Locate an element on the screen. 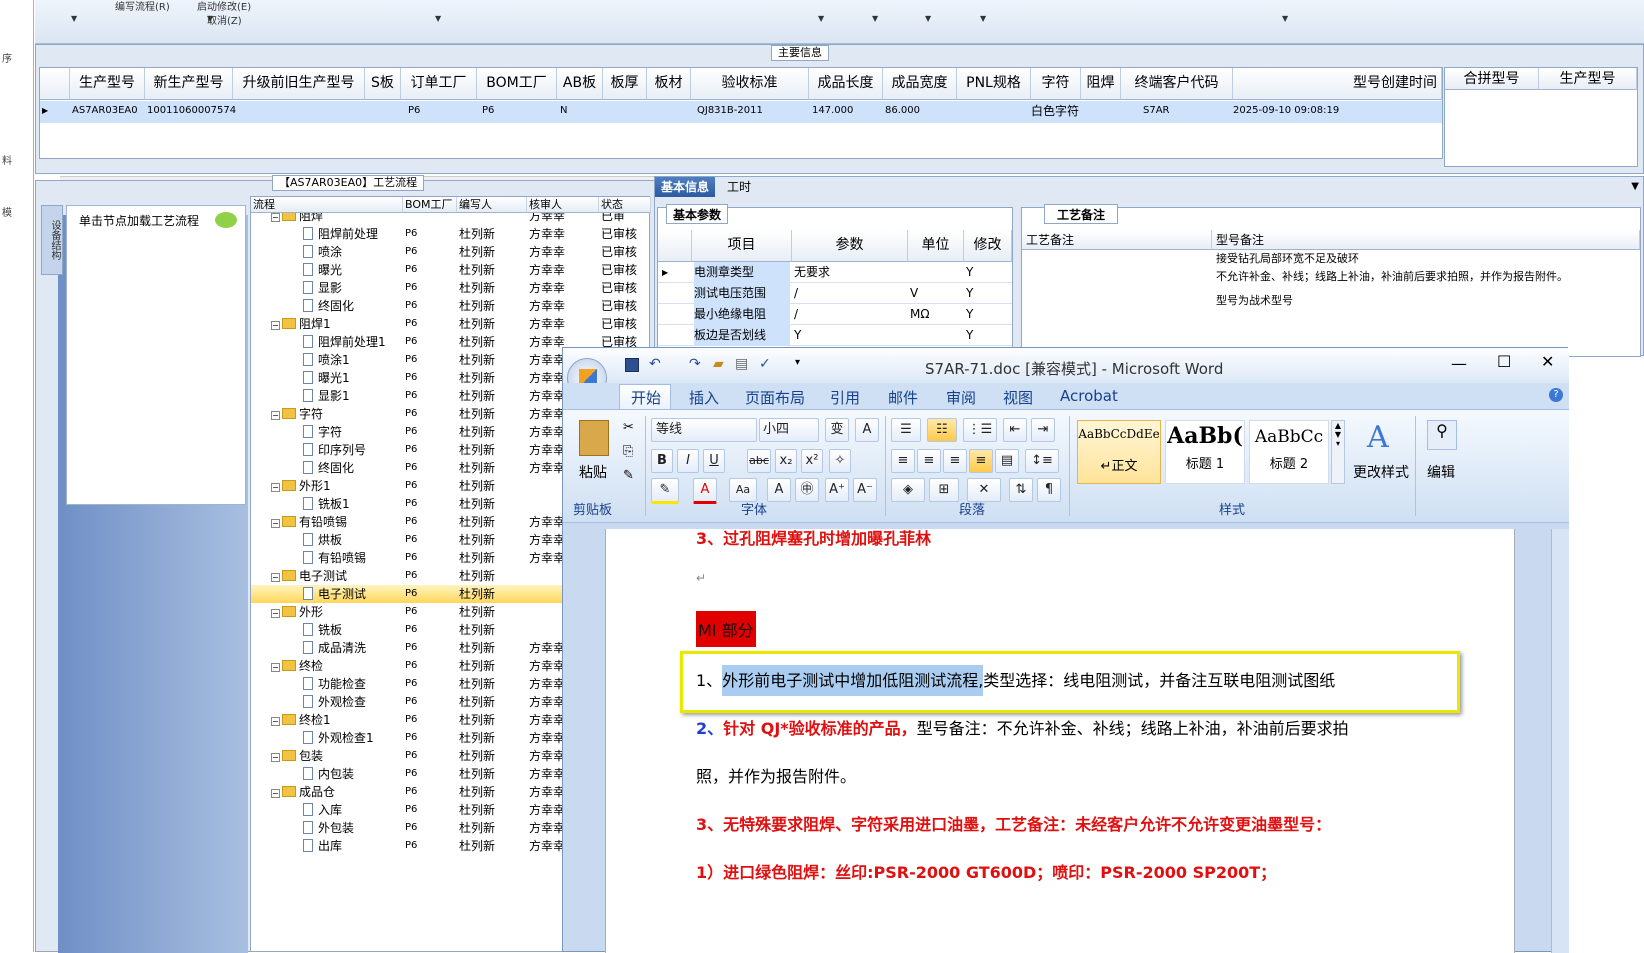 Image resolution: width=1644 pixels, height=953 pixels. subscript-icon: x₂ is located at coordinates (786, 461).